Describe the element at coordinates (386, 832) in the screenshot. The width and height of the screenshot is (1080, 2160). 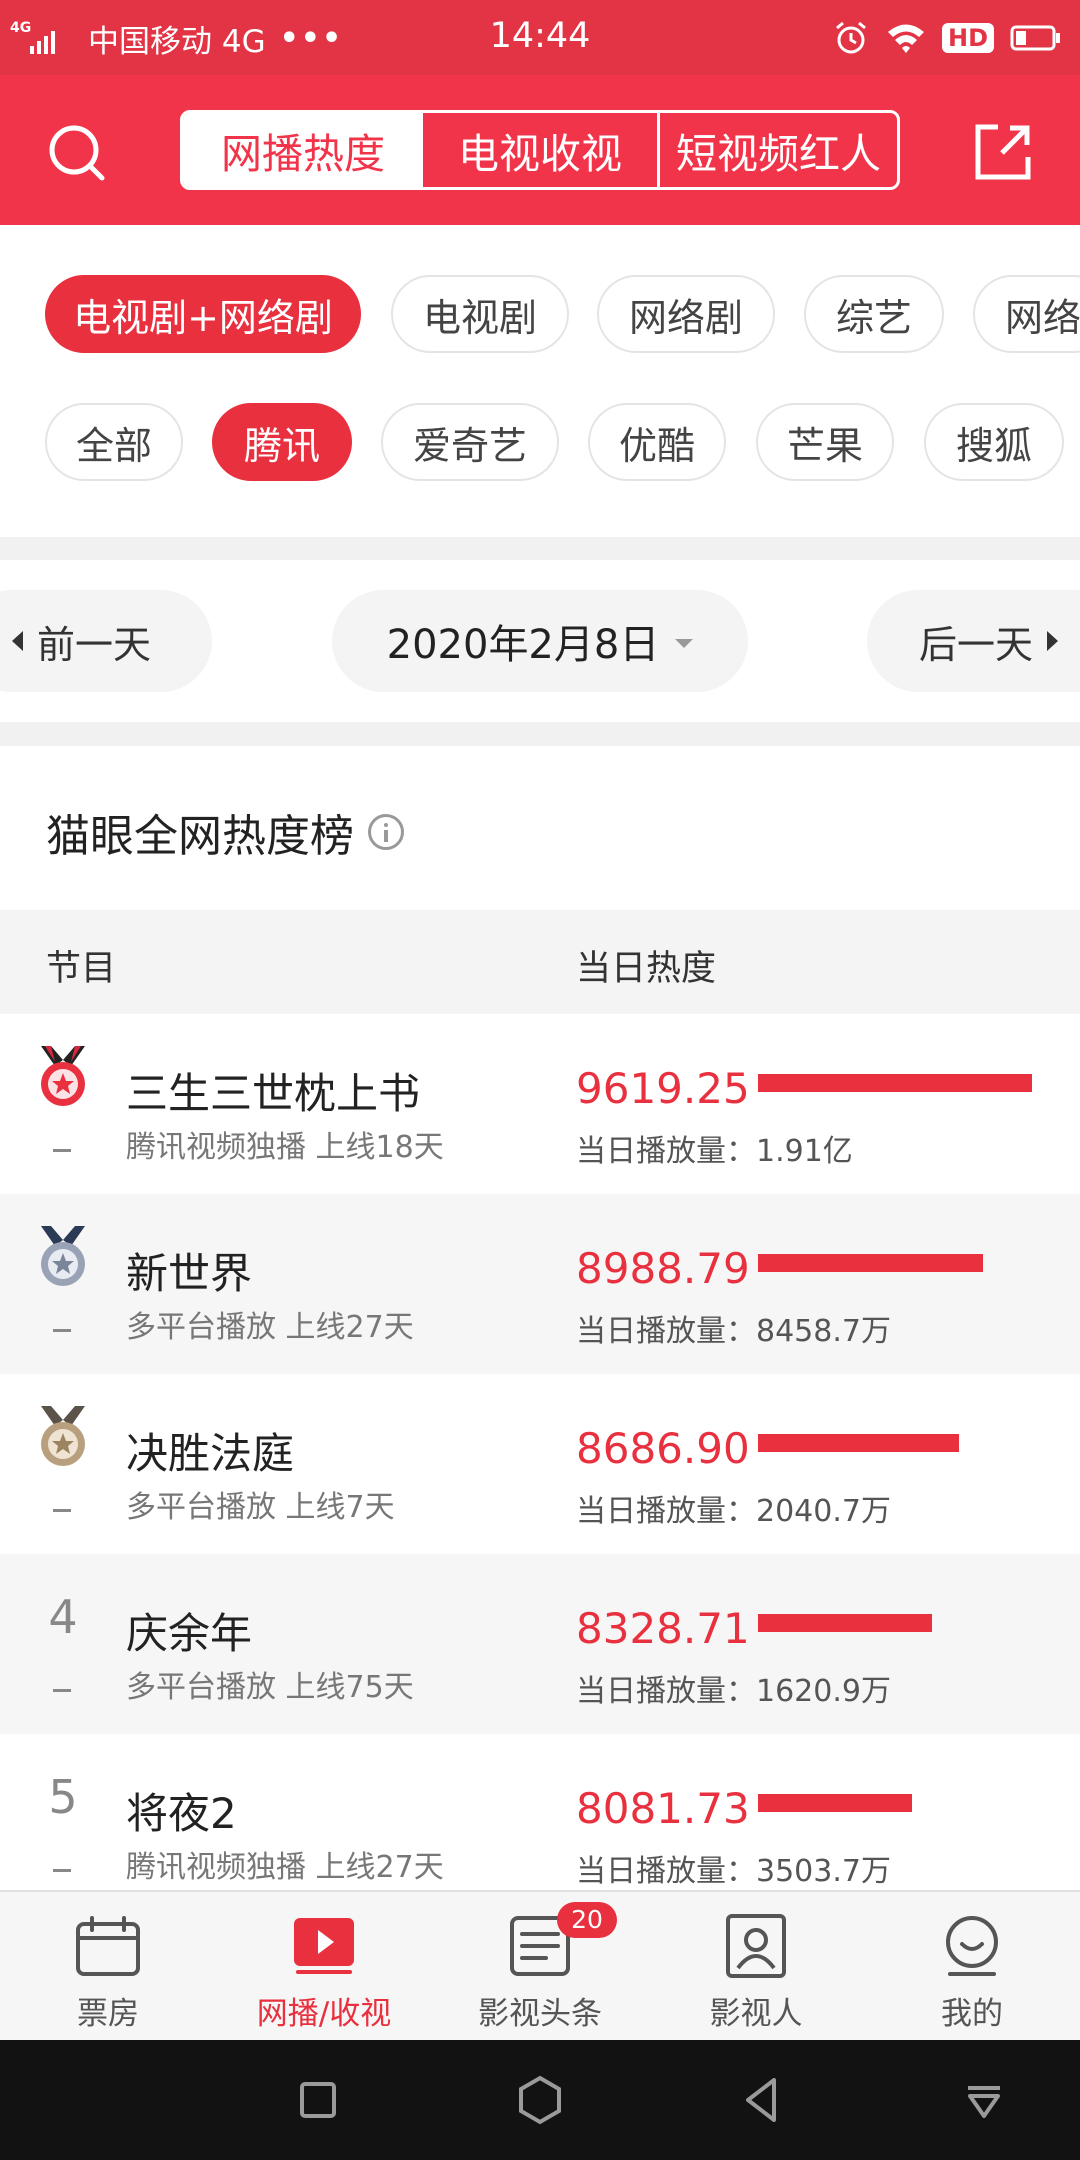
I see `info-icon` at that location.